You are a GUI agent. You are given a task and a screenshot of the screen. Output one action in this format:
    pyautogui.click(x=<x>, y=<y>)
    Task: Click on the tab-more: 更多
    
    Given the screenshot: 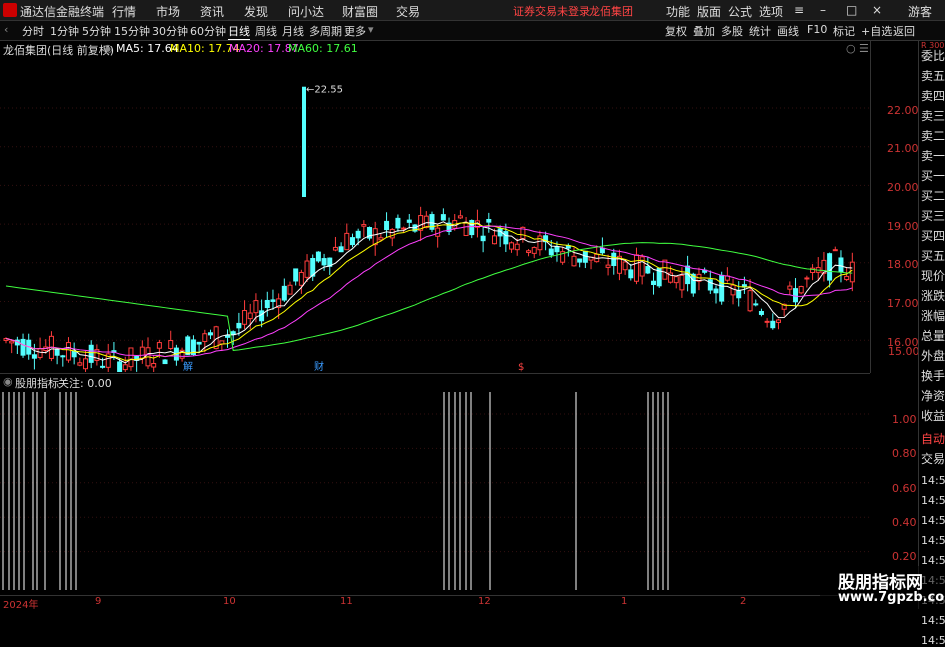 What is the action you would take?
    pyautogui.click(x=355, y=31)
    